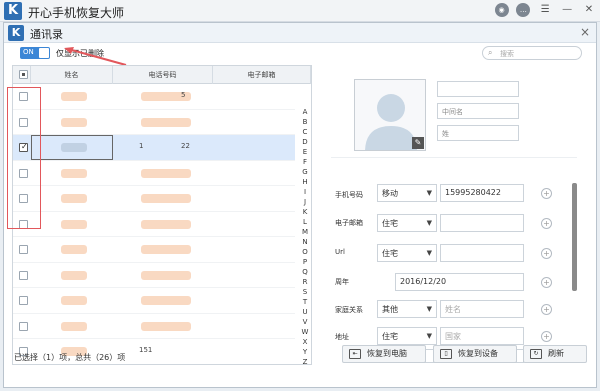 The image size is (600, 391). I want to click on email-label: 电子邮箱, so click(349, 223).